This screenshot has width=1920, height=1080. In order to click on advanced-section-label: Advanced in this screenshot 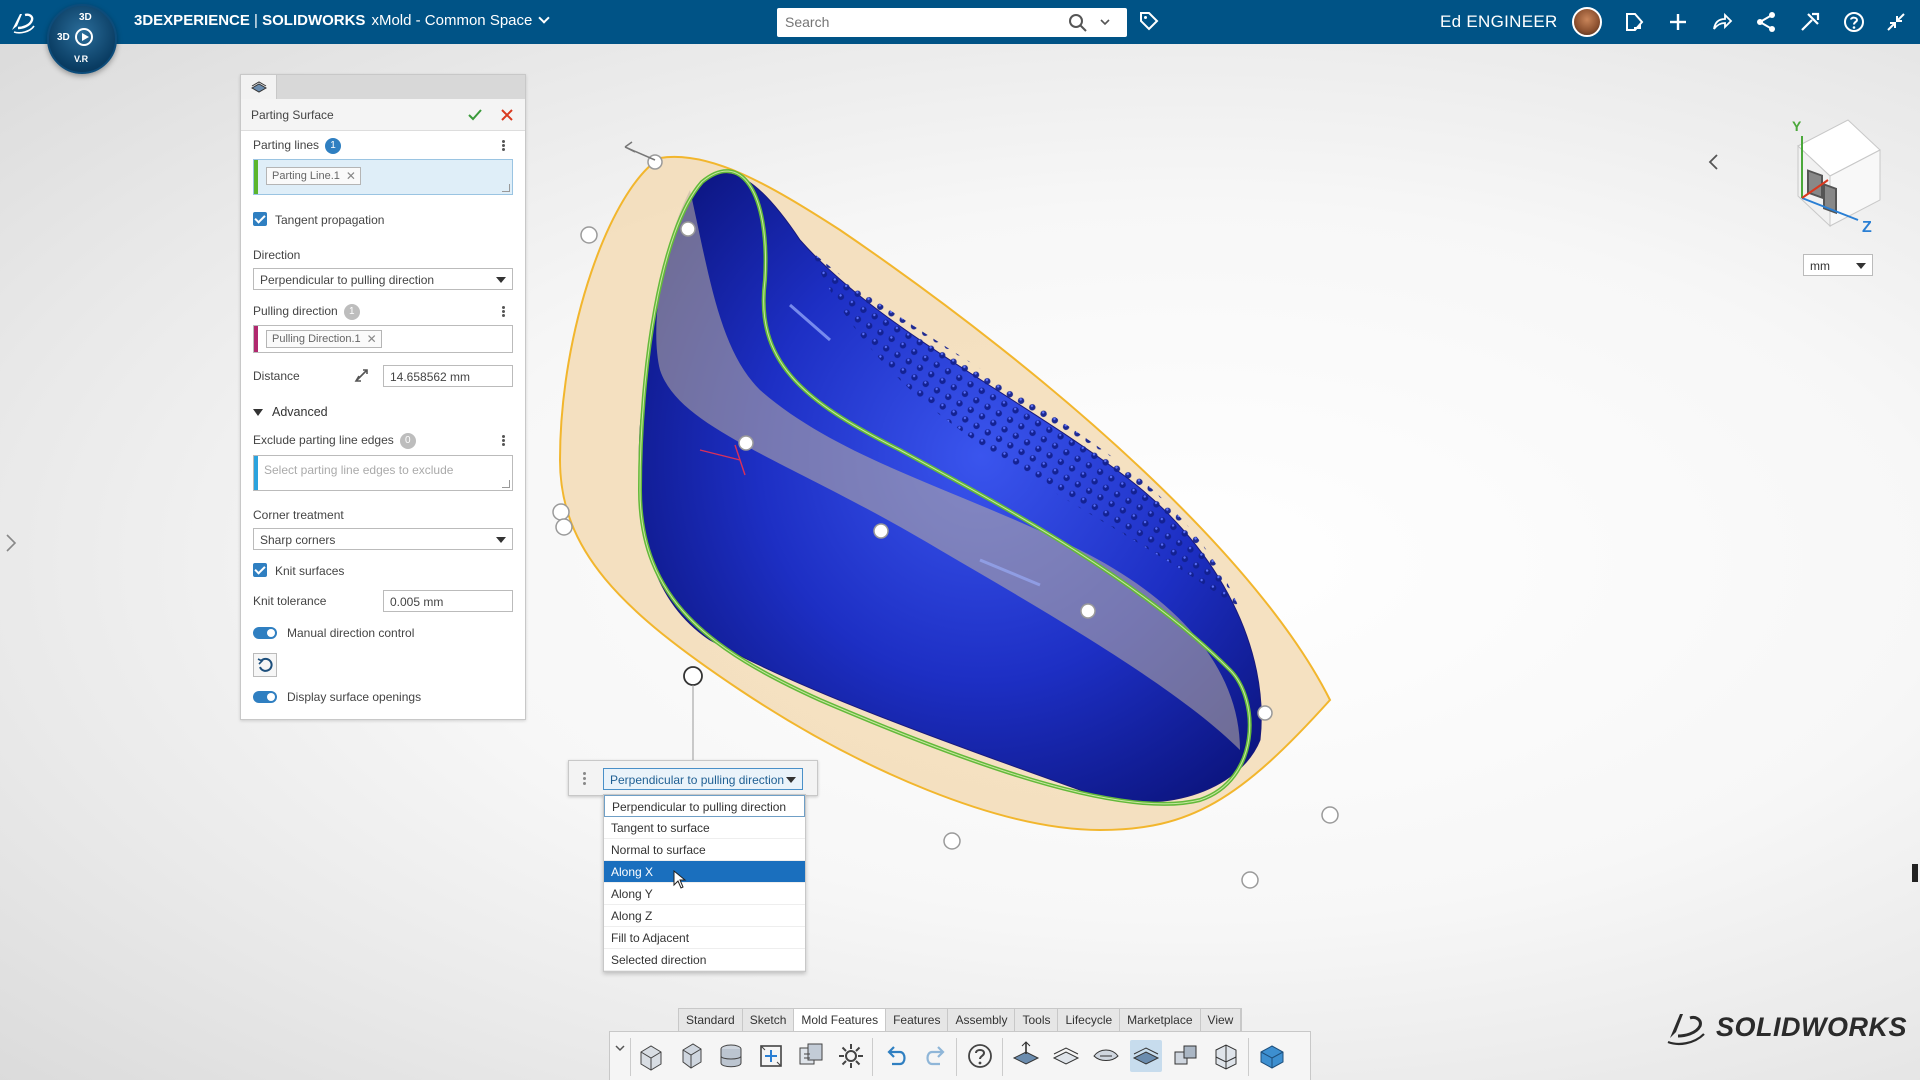, I will do `click(300, 412)`.